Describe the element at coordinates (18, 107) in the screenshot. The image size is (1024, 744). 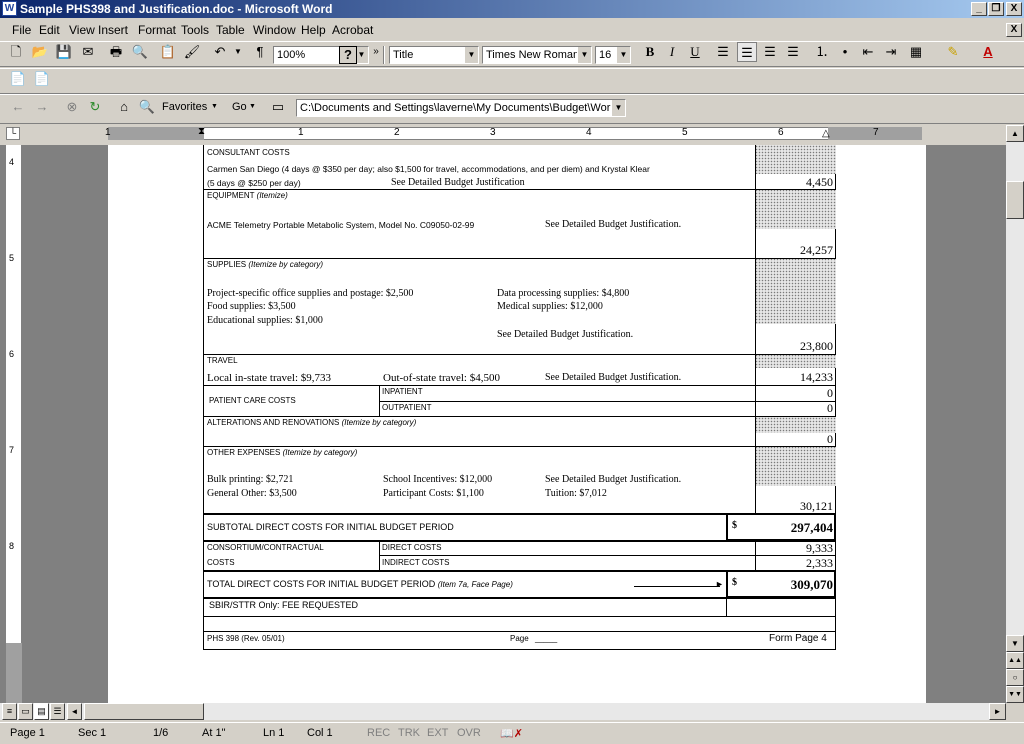
I see `back-arrow-icon: ←` at that location.